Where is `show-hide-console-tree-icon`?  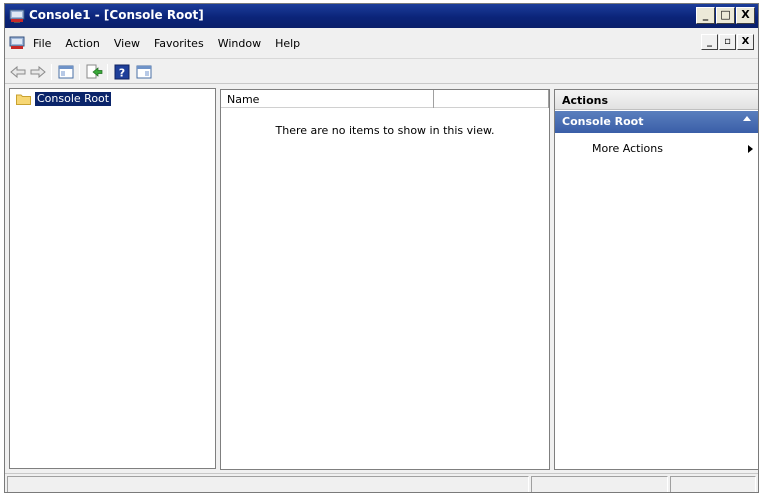 show-hide-console-tree-icon is located at coordinates (66, 72).